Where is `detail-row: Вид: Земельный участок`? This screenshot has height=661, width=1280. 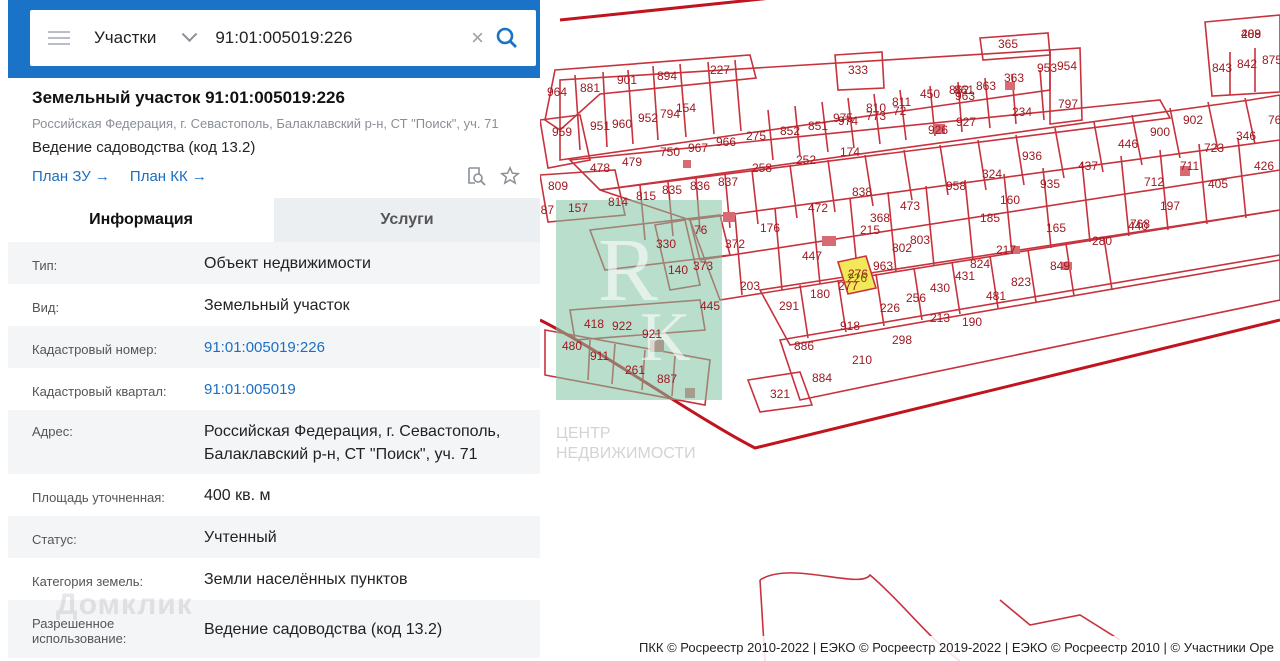 detail-row: Вид: Земельный участок is located at coordinates (274, 305).